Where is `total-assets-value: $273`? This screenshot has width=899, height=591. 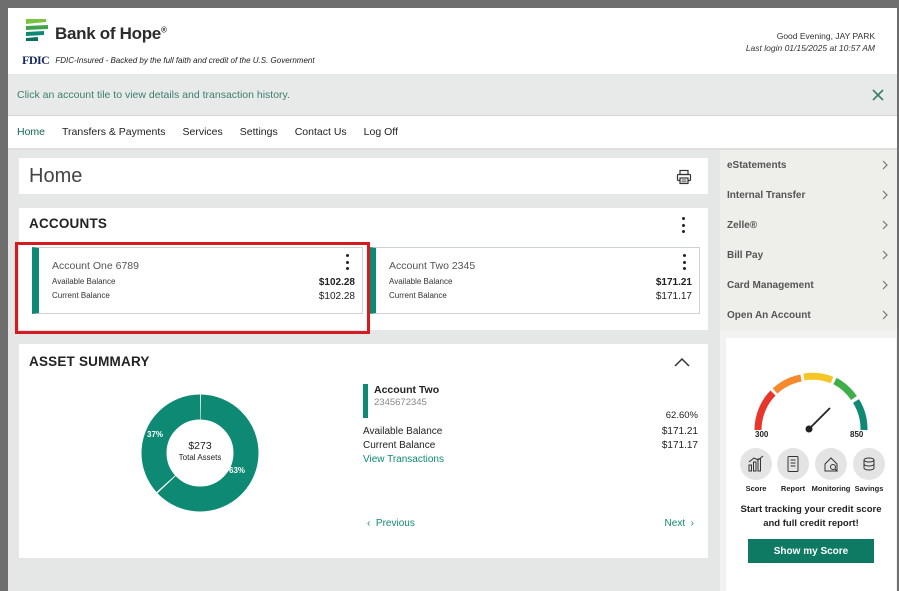
total-assets-value: $273 is located at coordinates (200, 446).